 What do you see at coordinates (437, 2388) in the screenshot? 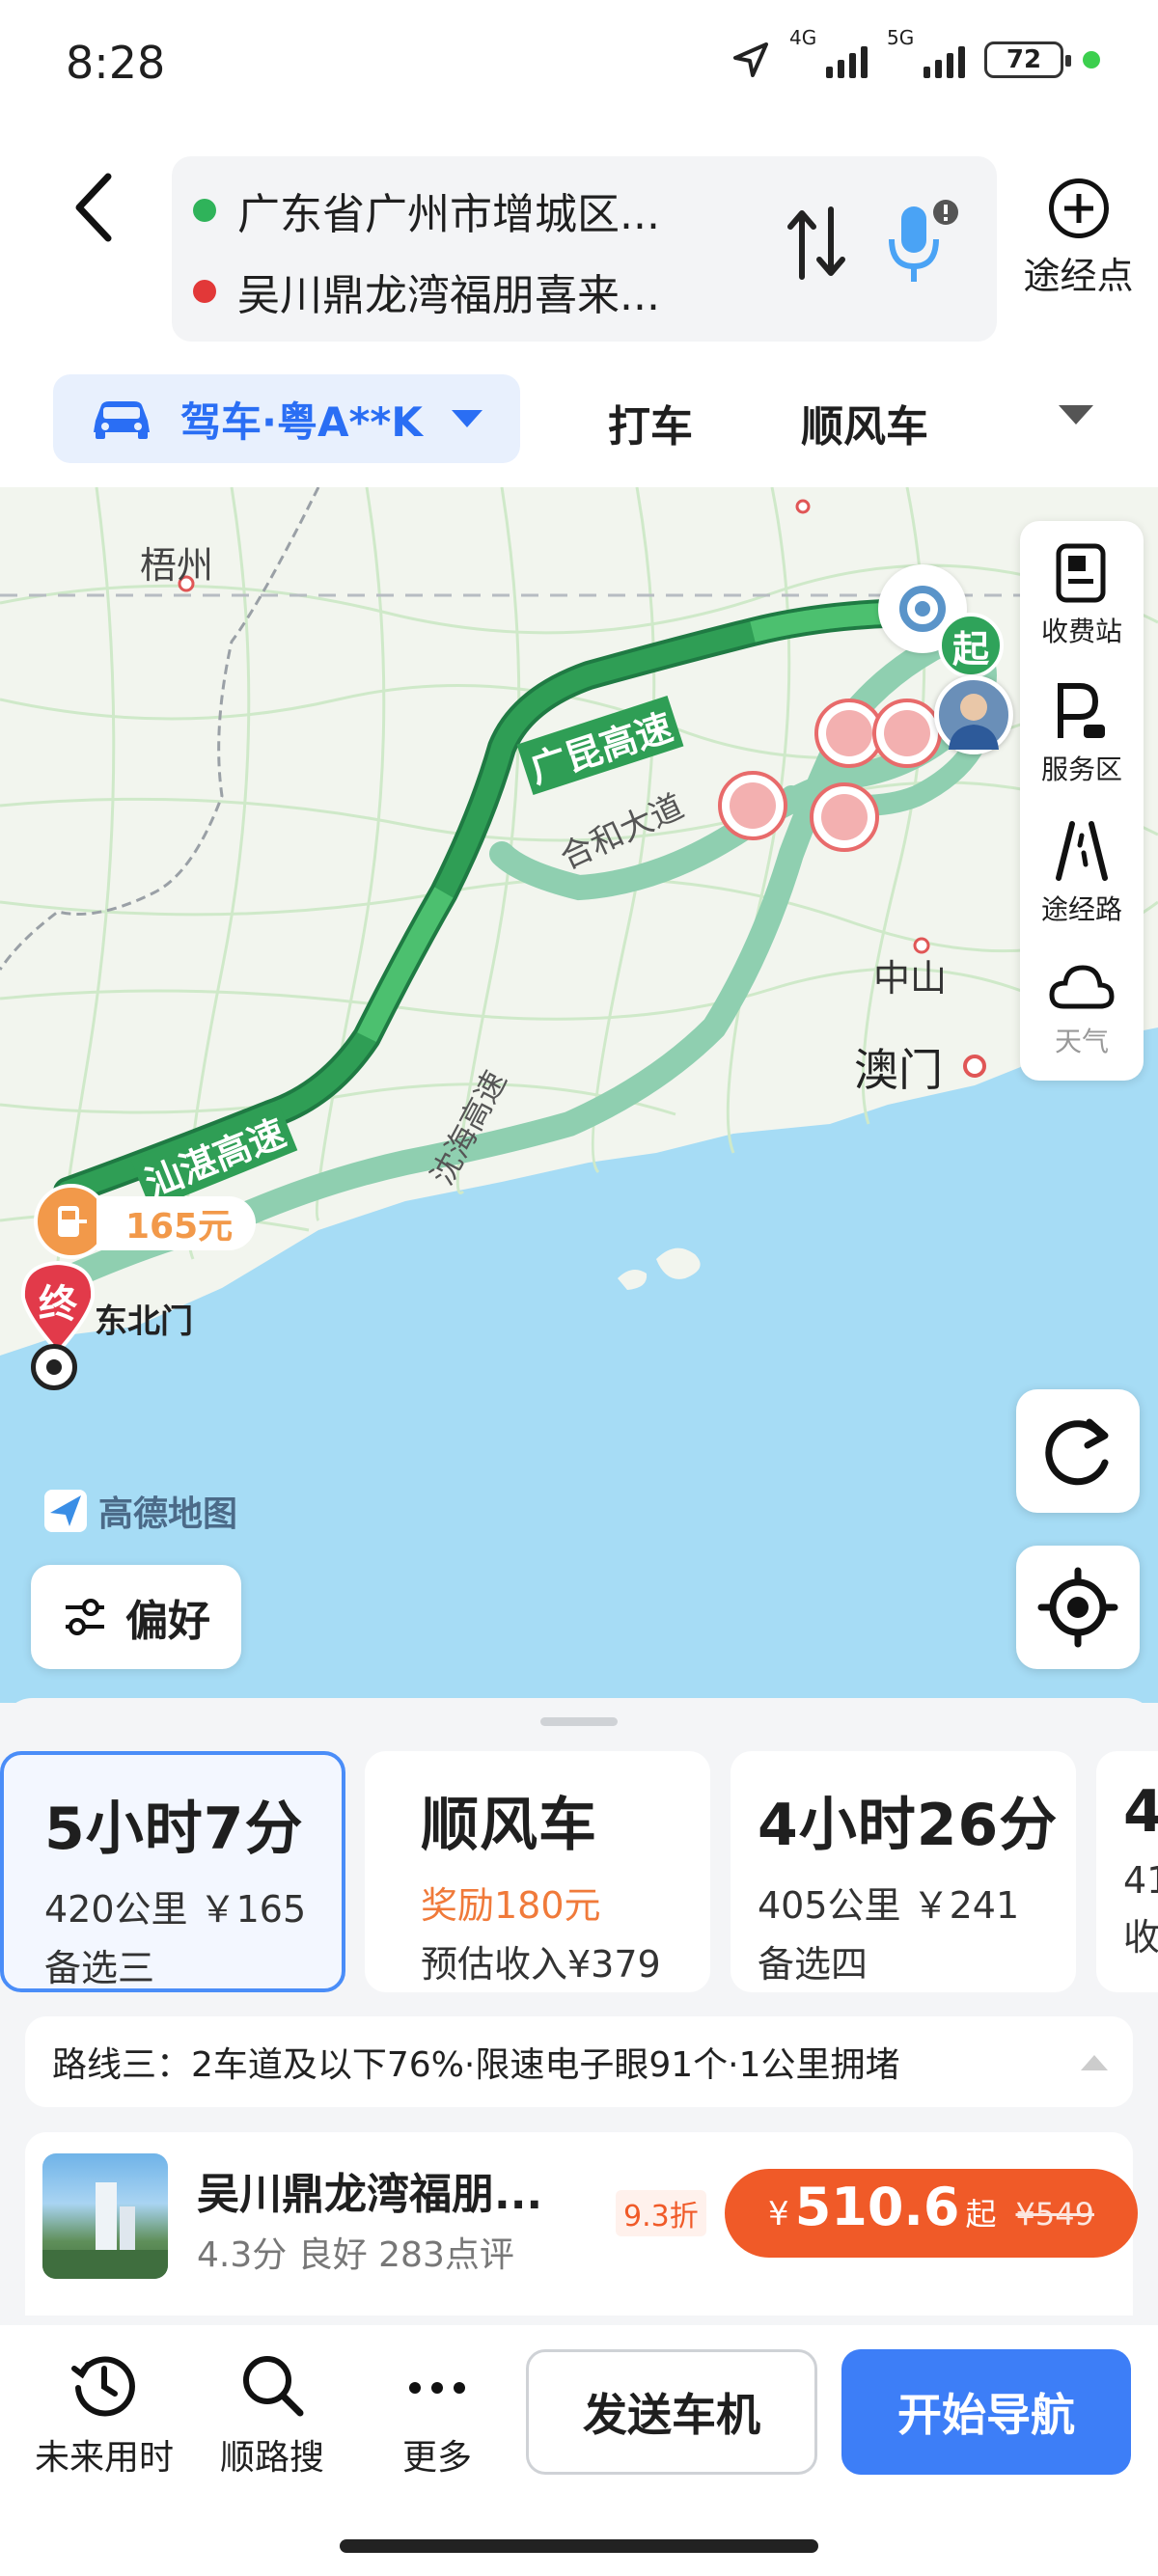
I see `more-dots-icon` at bounding box center [437, 2388].